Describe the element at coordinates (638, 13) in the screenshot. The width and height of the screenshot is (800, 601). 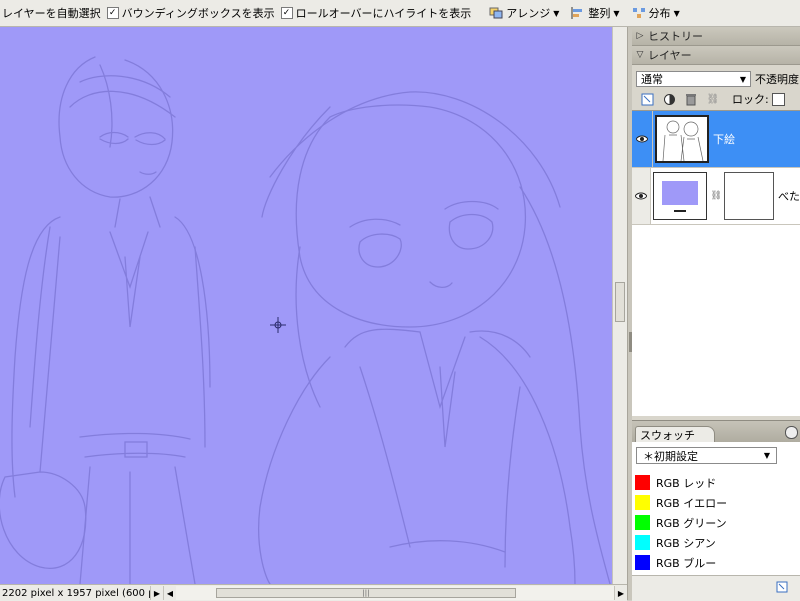
I see `distribute-icon` at that location.